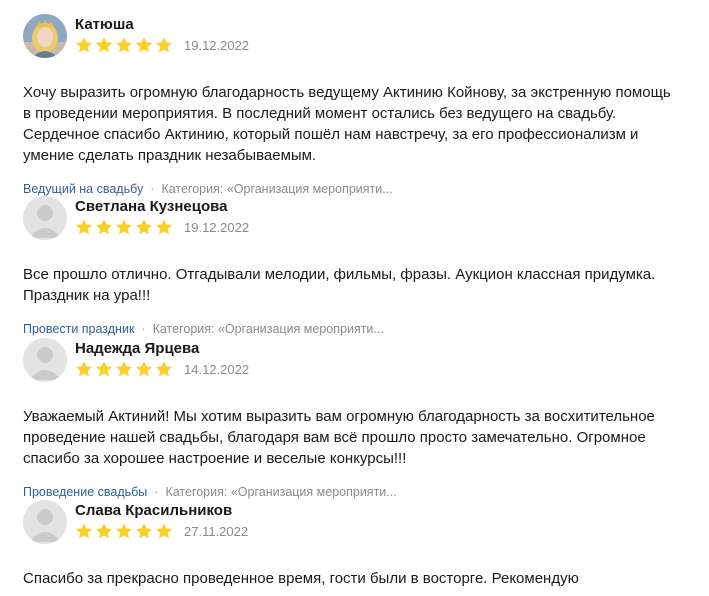 This screenshot has width=709, height=596. What do you see at coordinates (358, 524) in the screenshot?
I see `review-header: Слава Красильников 27.11.2022` at bounding box center [358, 524].